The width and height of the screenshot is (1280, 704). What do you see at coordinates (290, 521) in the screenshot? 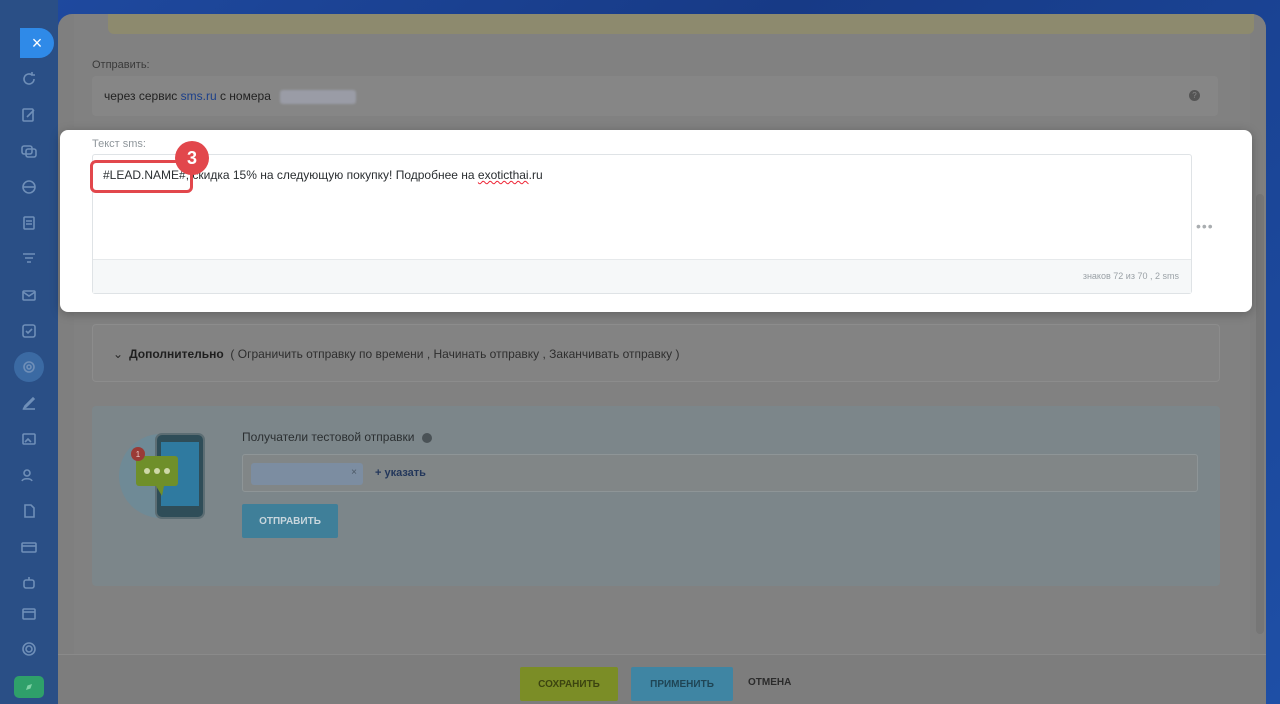
I see `test-send-button: ОТПРАВИТЬ` at bounding box center [290, 521].